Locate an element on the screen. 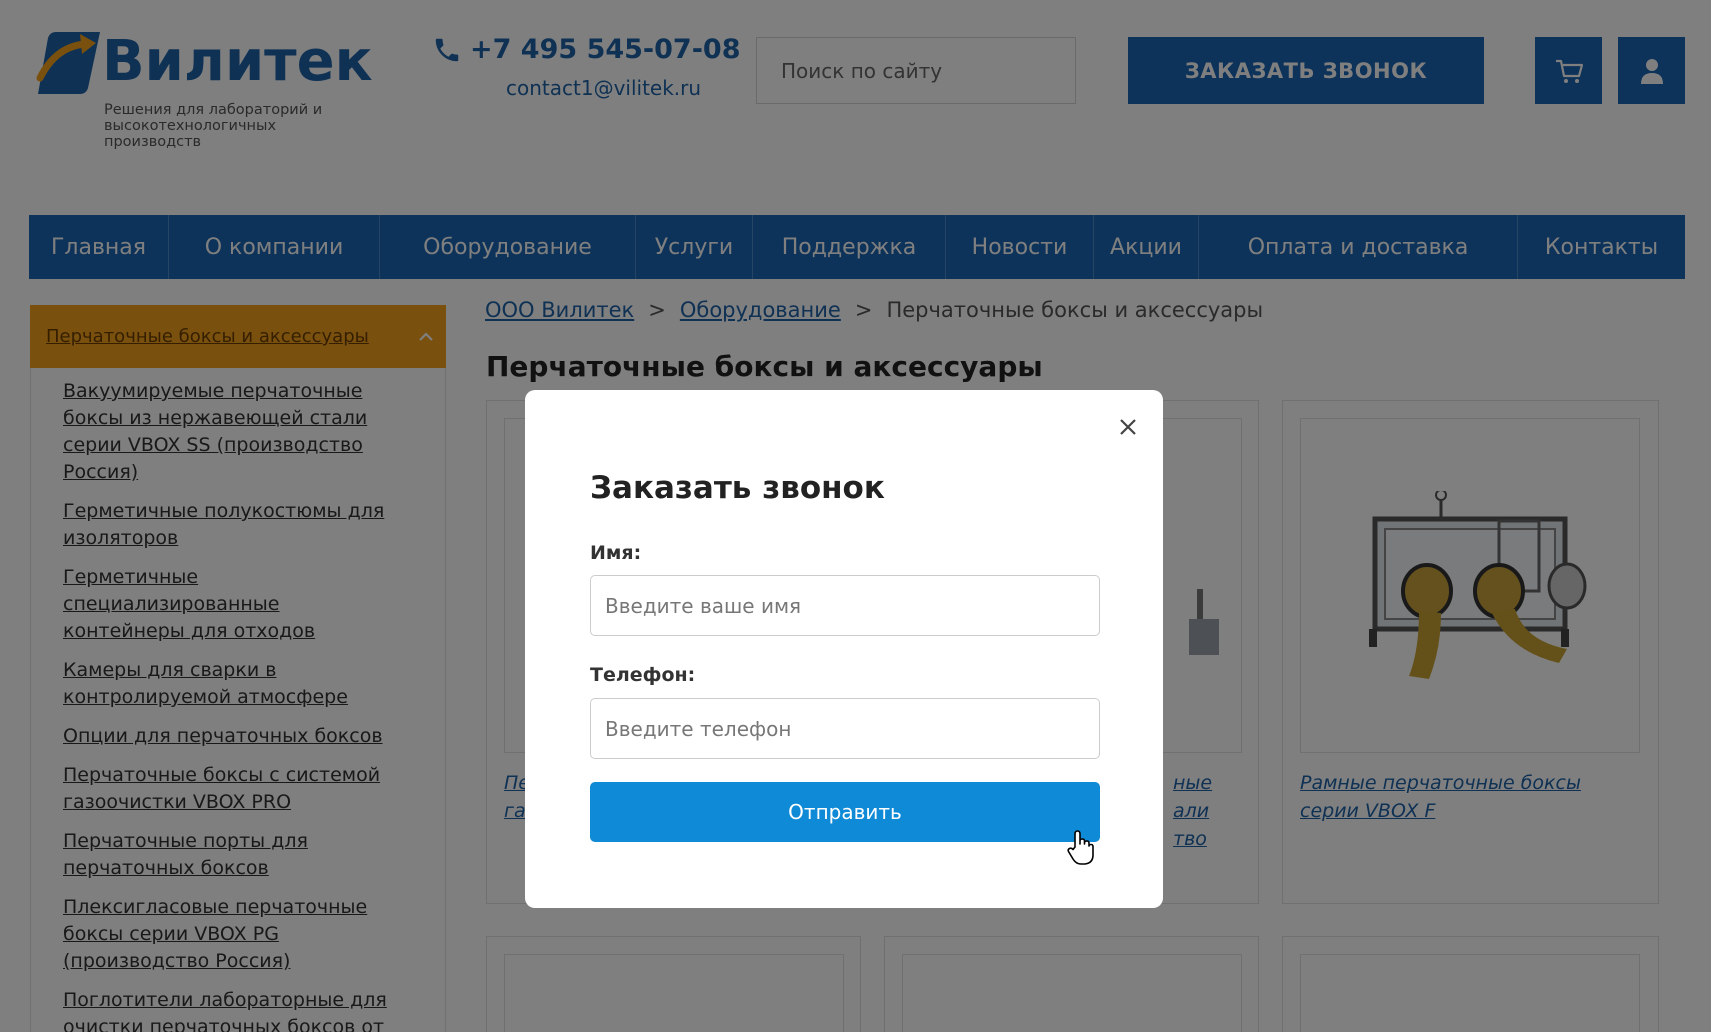 Image resolution: width=1711 pixels, height=1032 pixels. close-icon is located at coordinates (1128, 427).